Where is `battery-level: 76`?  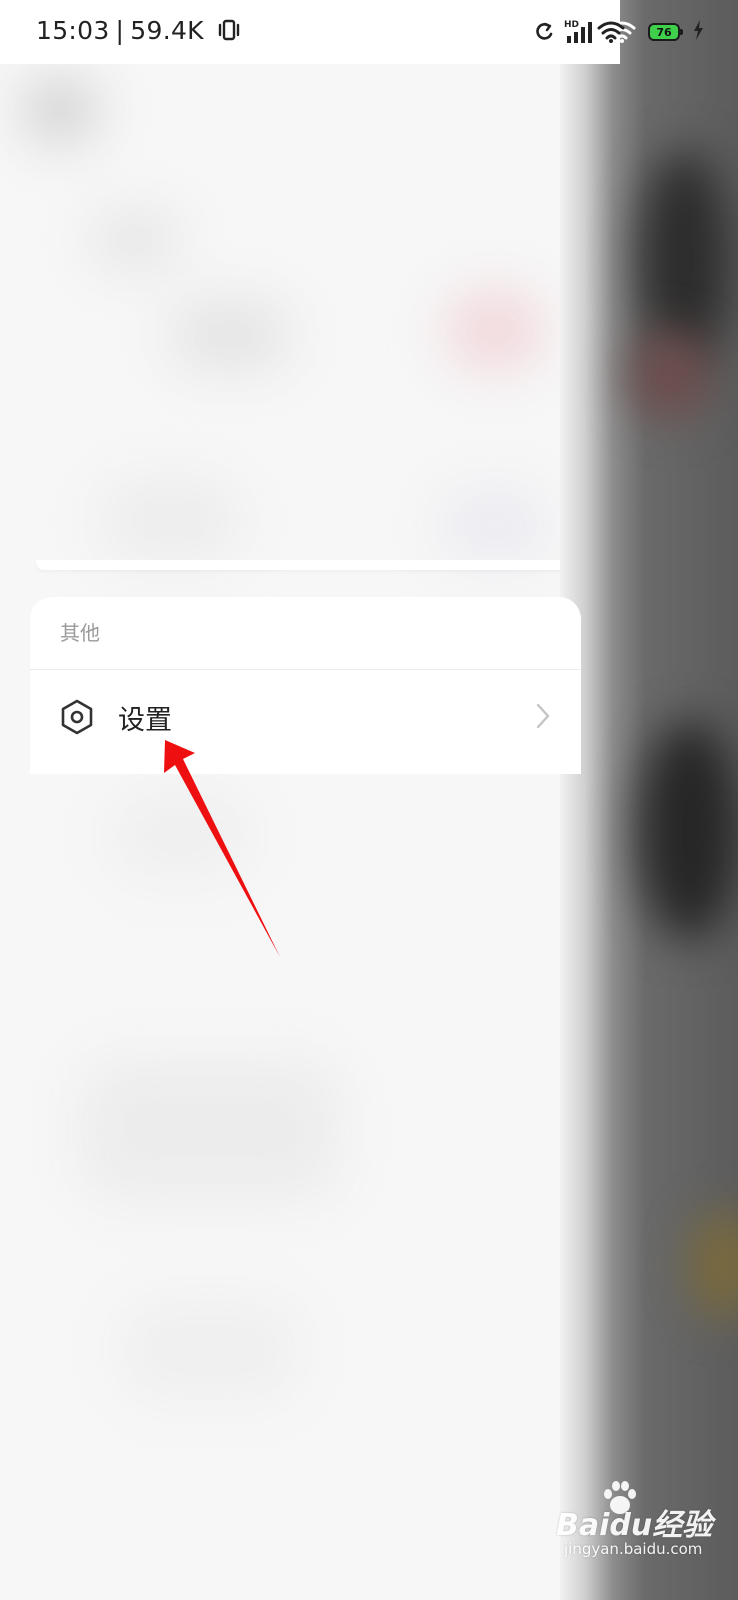
battery-level: 76 is located at coordinates (664, 32).